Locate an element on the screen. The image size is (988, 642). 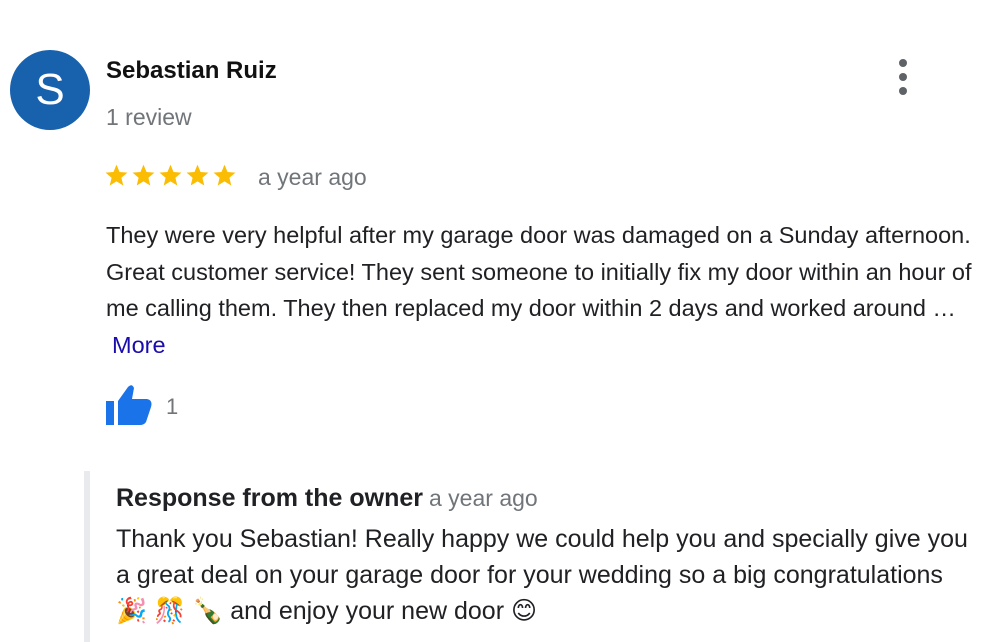
review-date: a year ago is located at coordinates (312, 177).